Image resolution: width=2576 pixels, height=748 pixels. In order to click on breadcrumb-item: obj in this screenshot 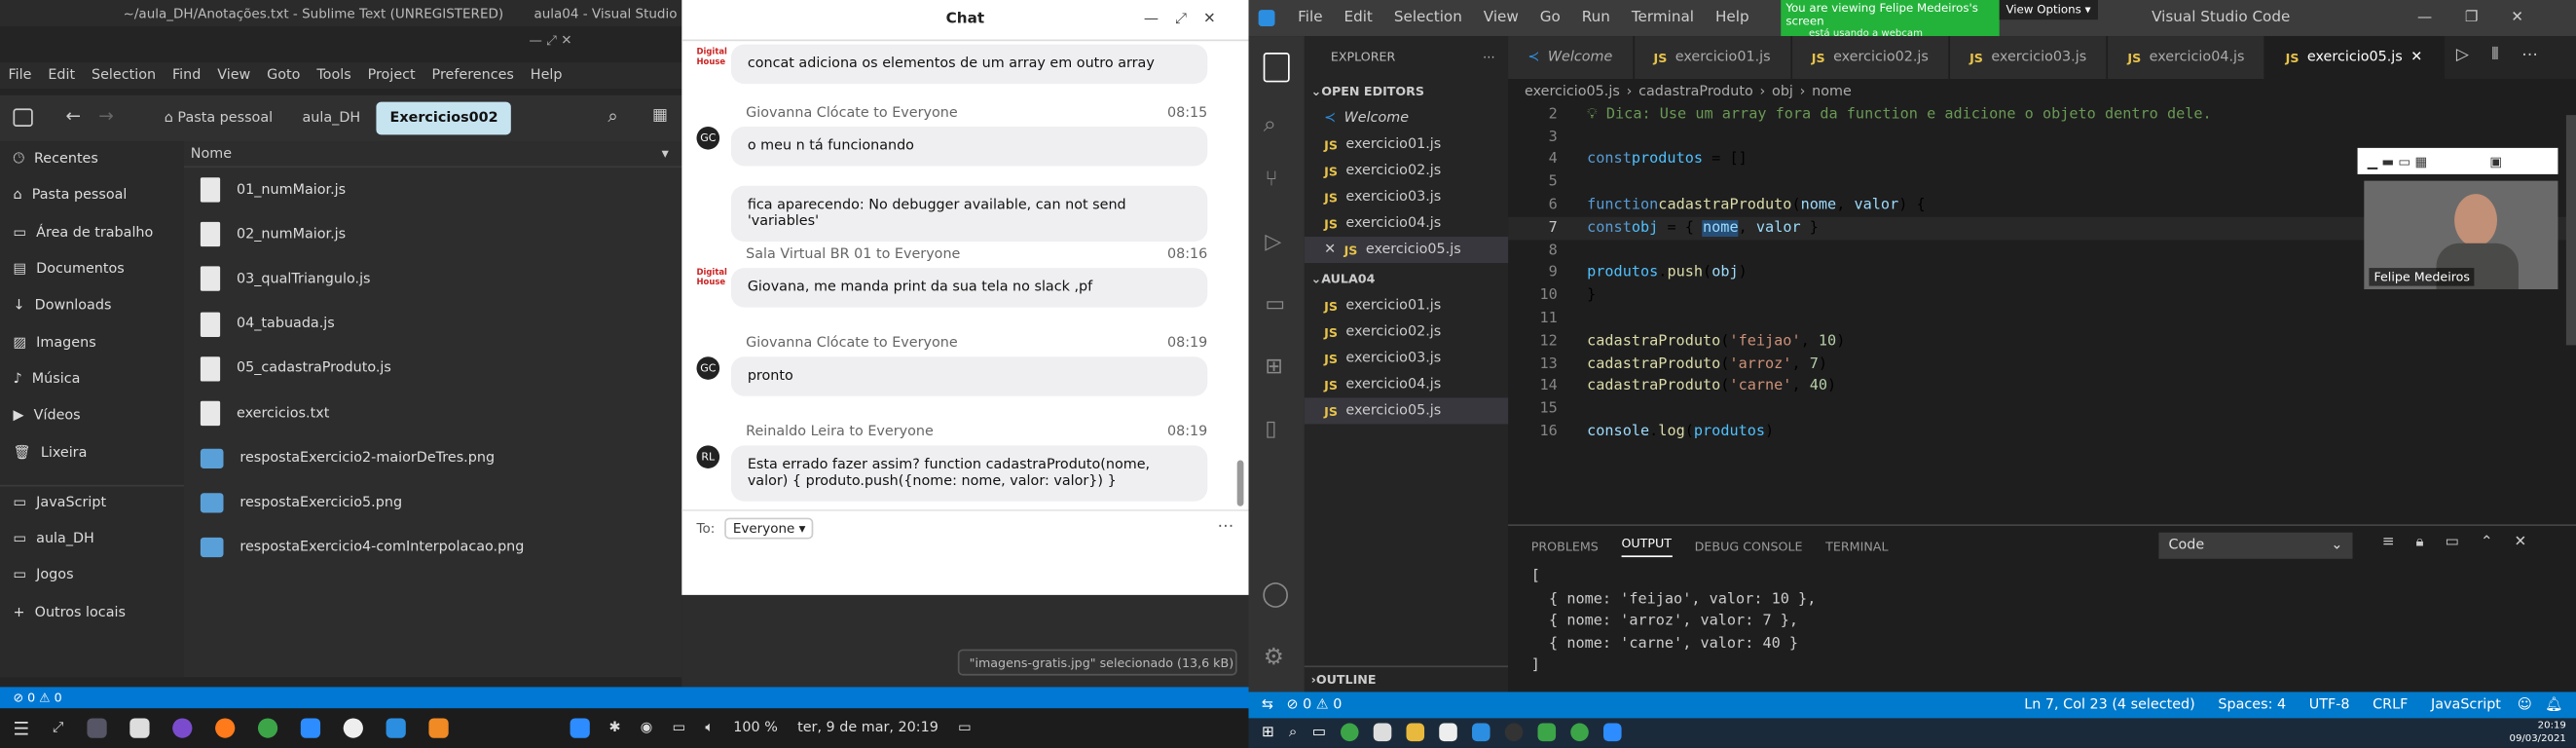, I will do `click(1782, 91)`.